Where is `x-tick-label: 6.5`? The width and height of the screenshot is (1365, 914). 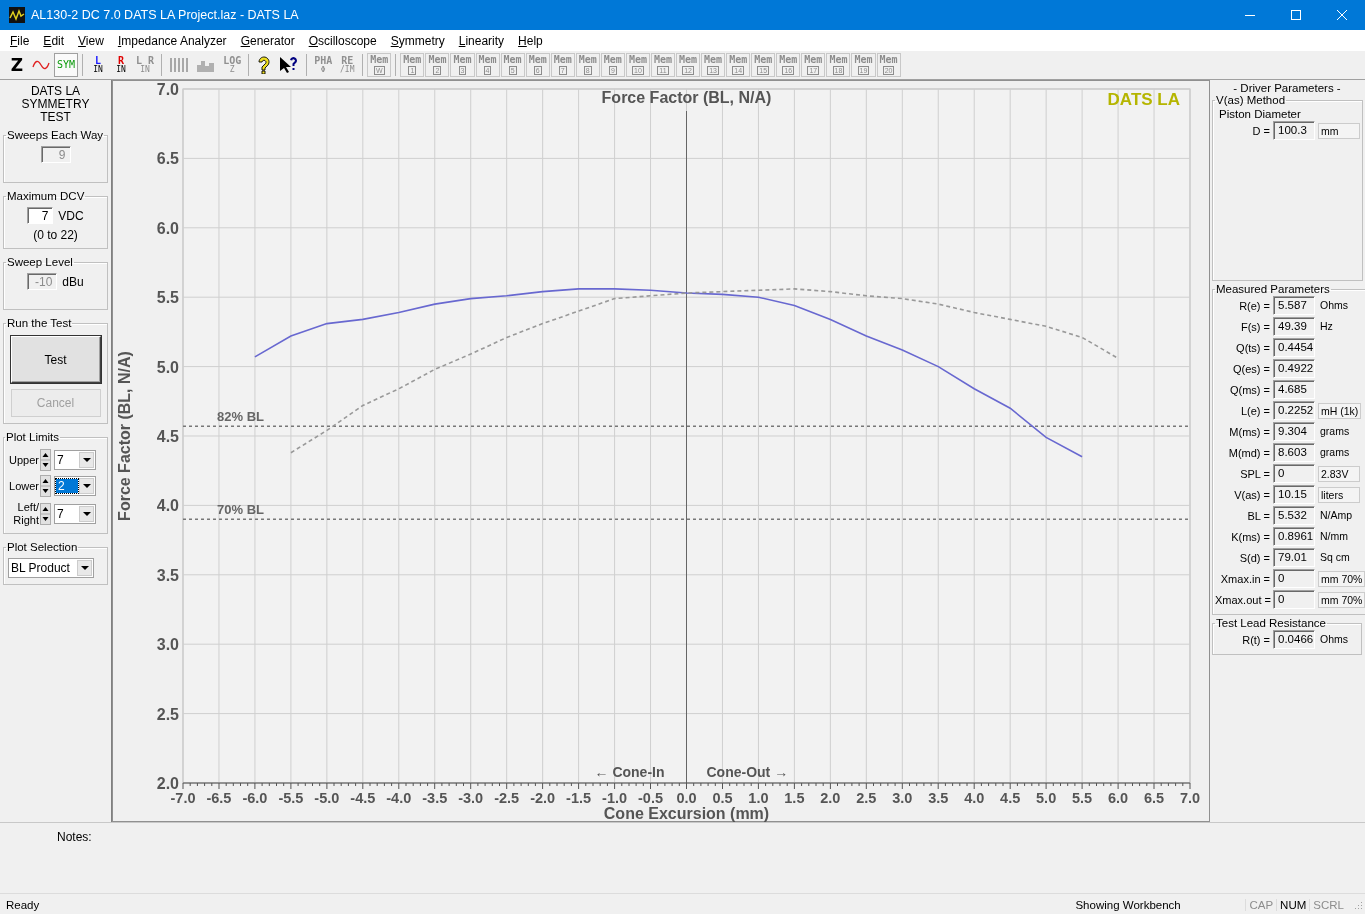
x-tick-label: 6.5 is located at coordinates (1154, 798).